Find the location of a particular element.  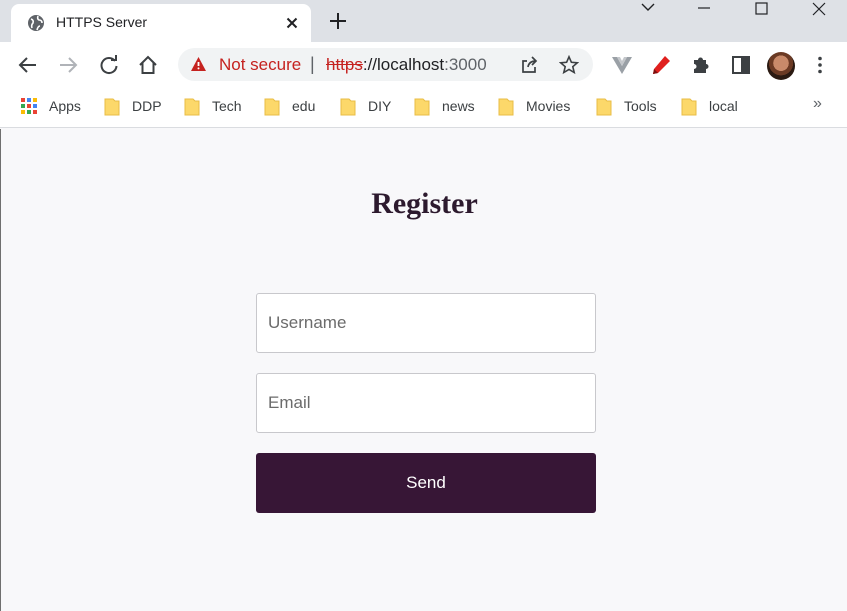

url-host: ://localhost is located at coordinates (403, 64).